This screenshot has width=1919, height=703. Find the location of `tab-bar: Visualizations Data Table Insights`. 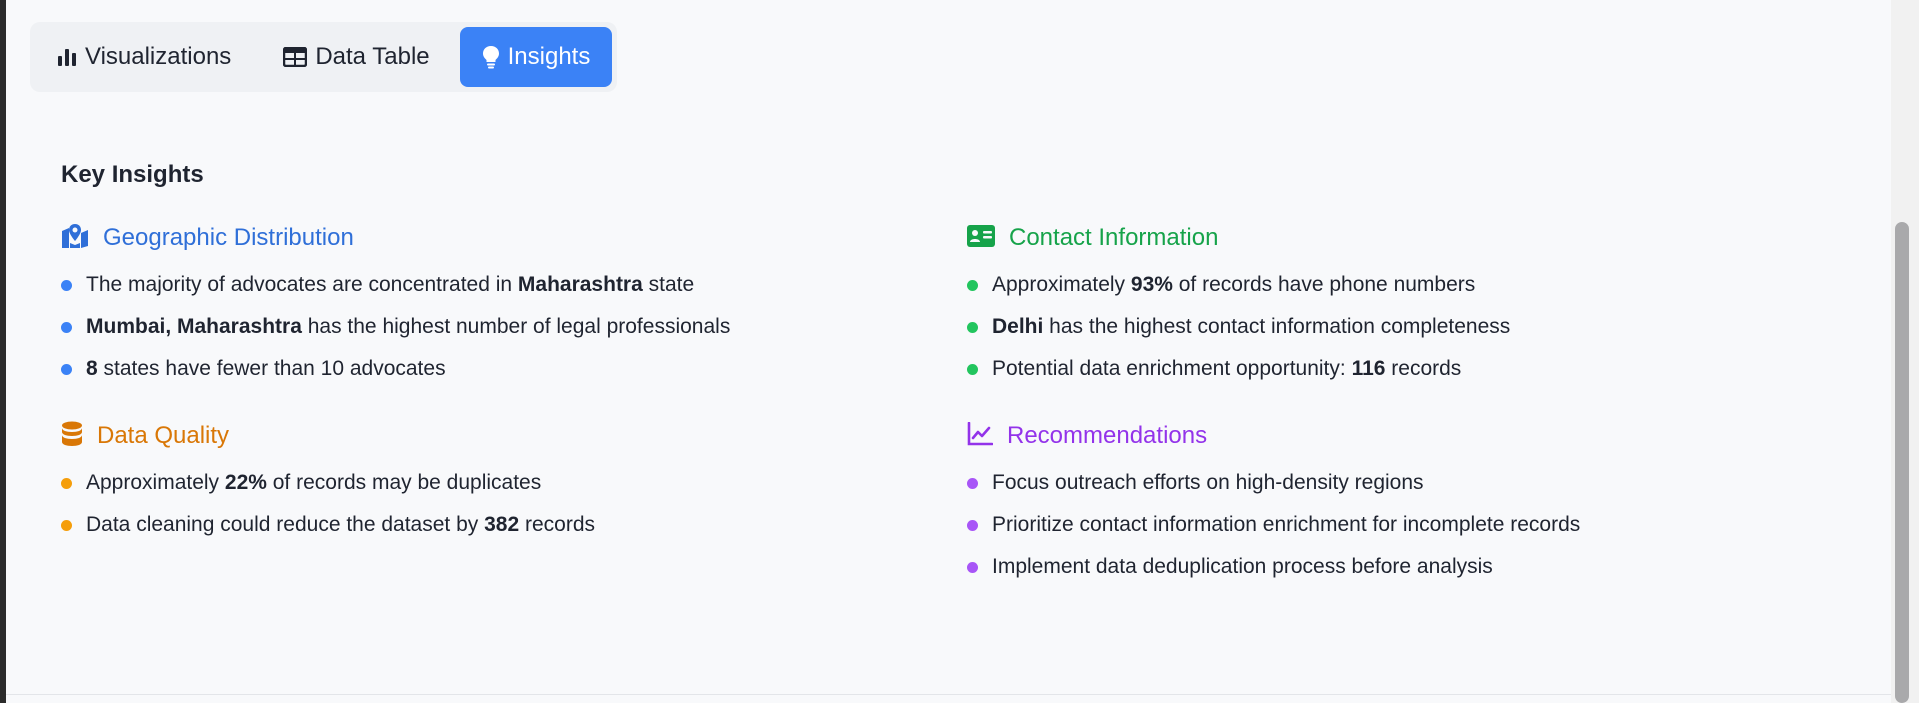

tab-bar: Visualizations Data Table Insights is located at coordinates (324, 57).